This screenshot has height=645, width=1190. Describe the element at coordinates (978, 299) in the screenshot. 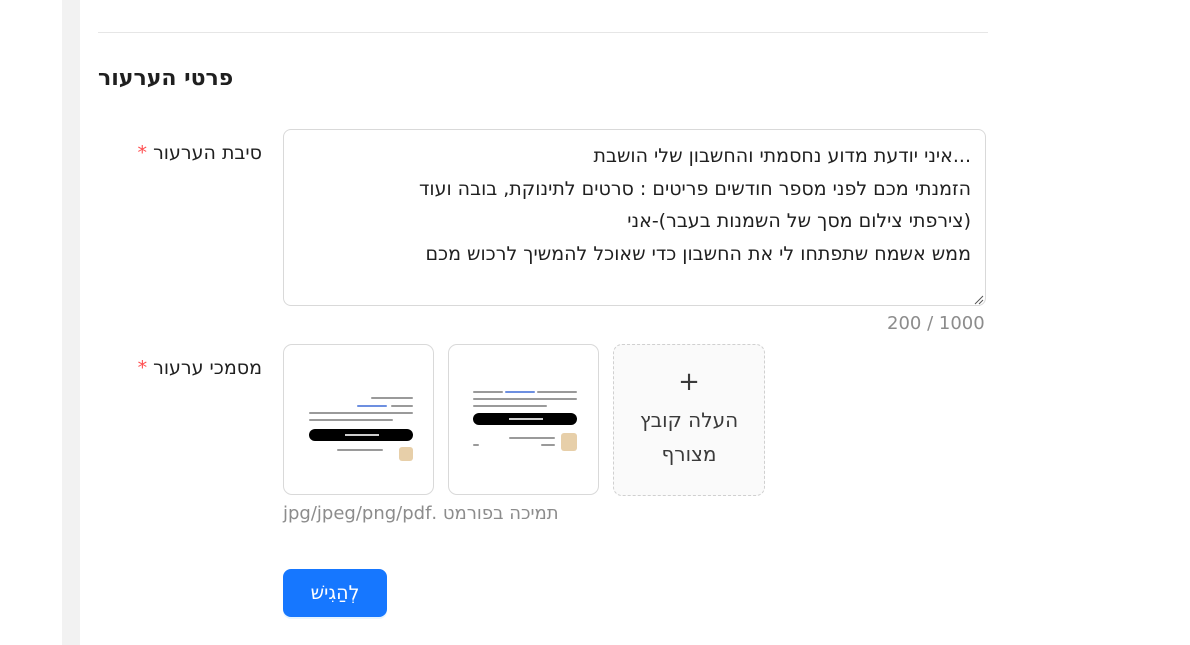

I see `resize-handle-icon` at that location.